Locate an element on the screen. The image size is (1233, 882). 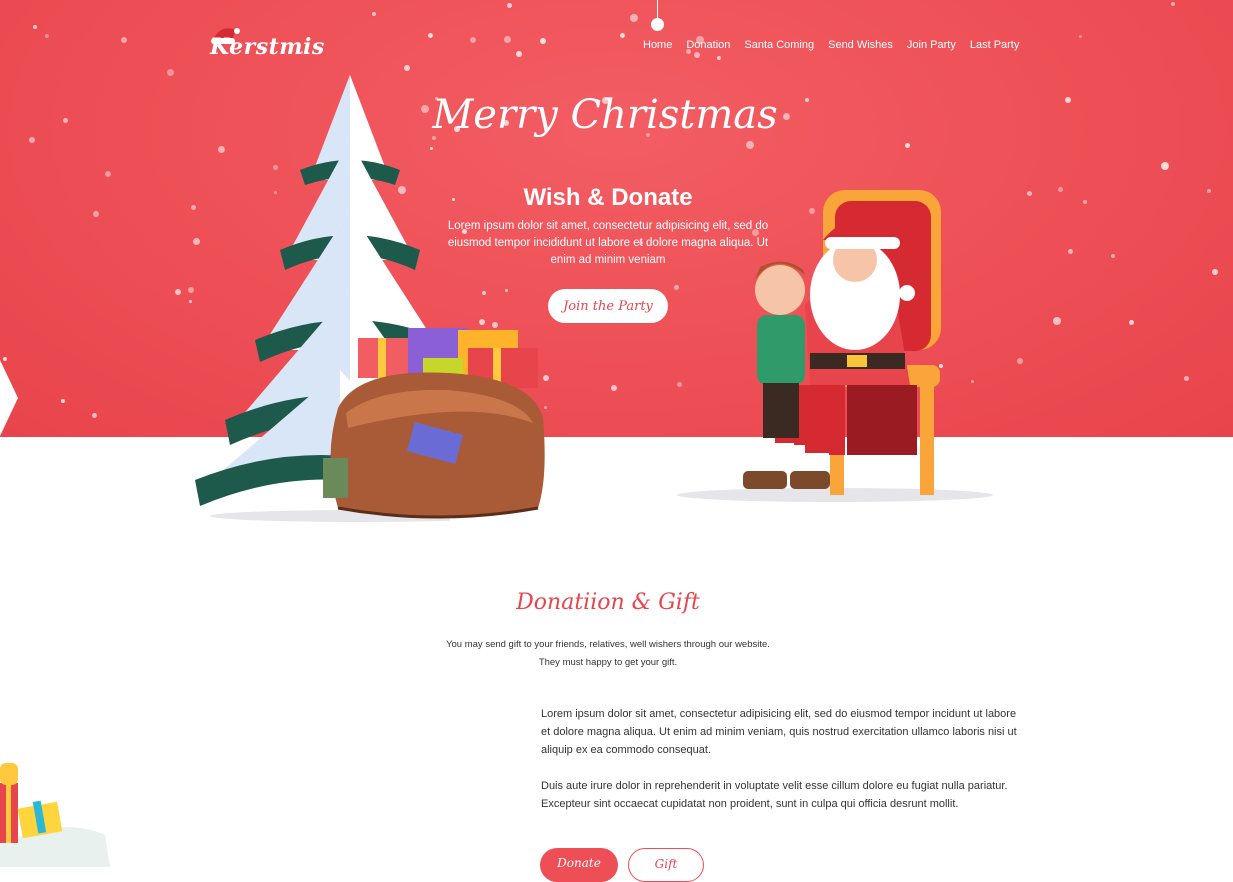
nav-item-home: Home is located at coordinates (657, 45).